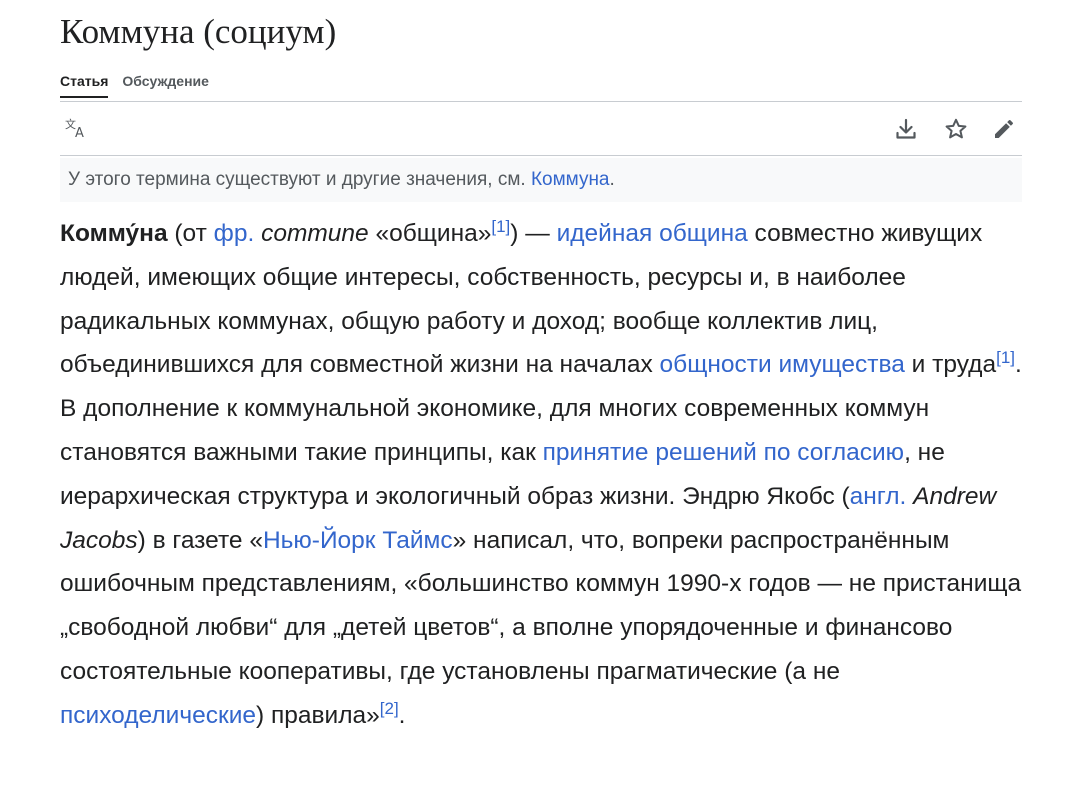 Image resolution: width=1080 pixels, height=794 pixels. I want to click on tab-talk: Обсуждение, so click(165, 87).